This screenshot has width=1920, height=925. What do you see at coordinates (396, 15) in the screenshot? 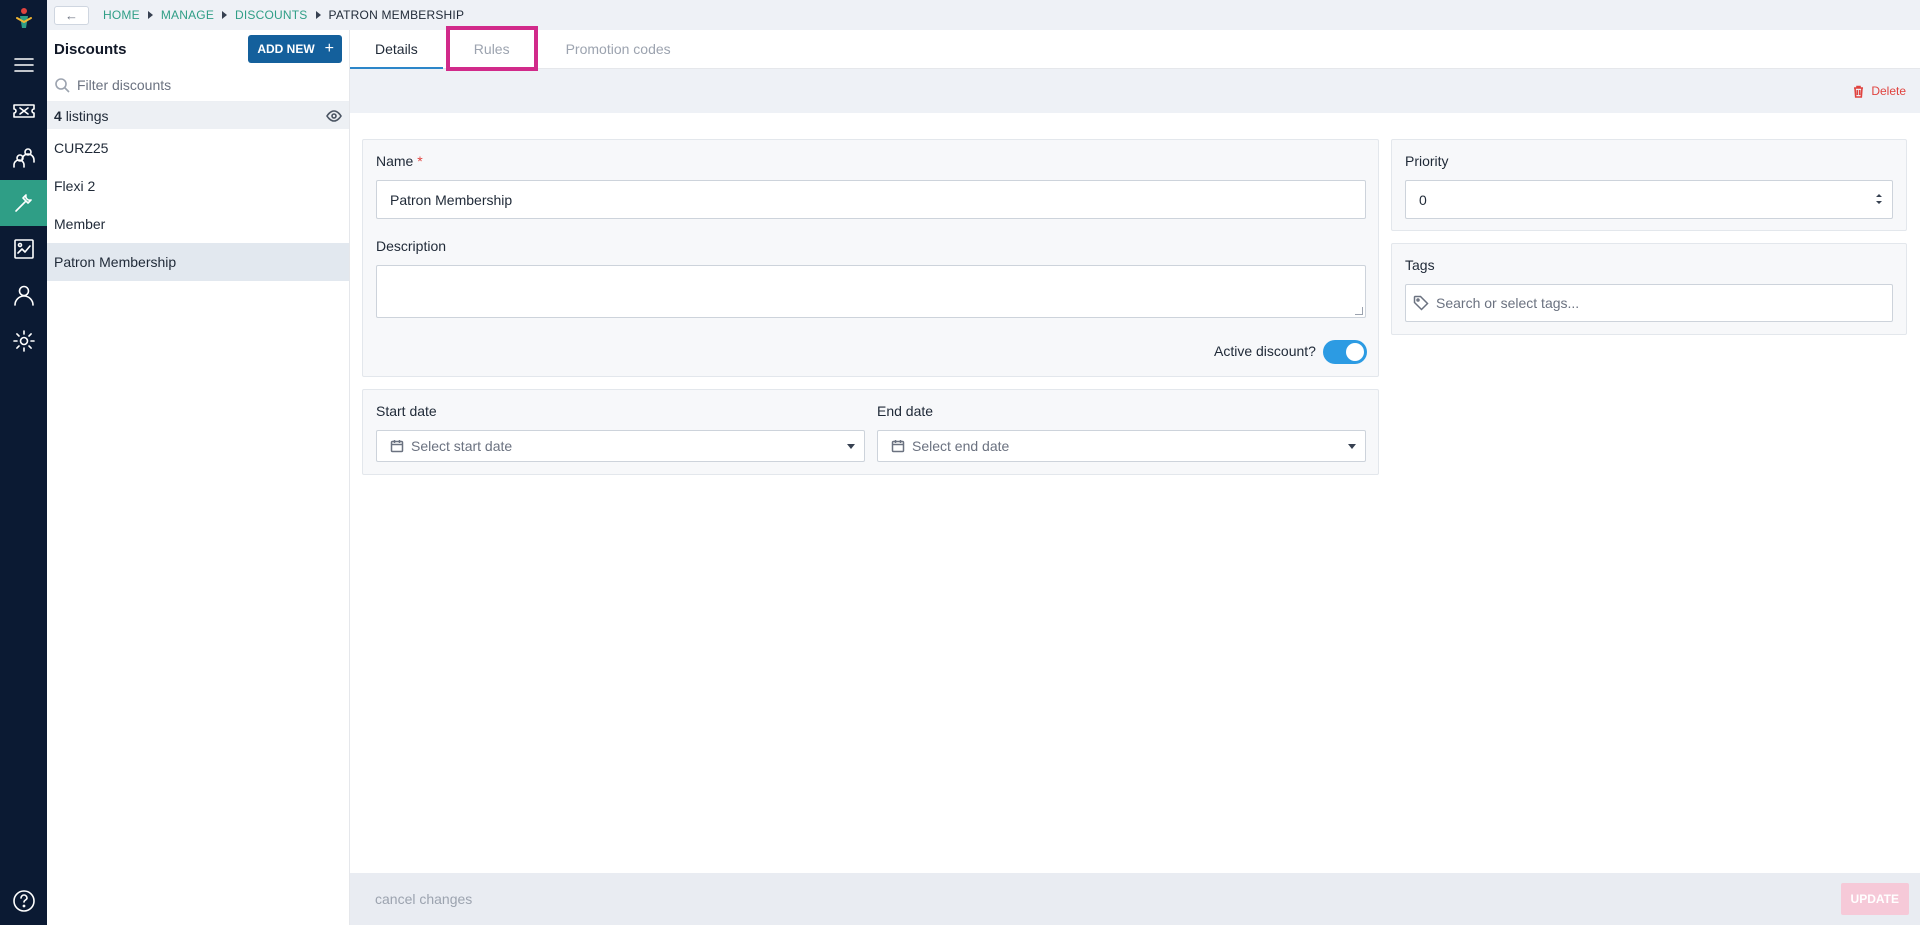
I see `breadcrumb-current: PATRON MEMBERSHIP` at bounding box center [396, 15].